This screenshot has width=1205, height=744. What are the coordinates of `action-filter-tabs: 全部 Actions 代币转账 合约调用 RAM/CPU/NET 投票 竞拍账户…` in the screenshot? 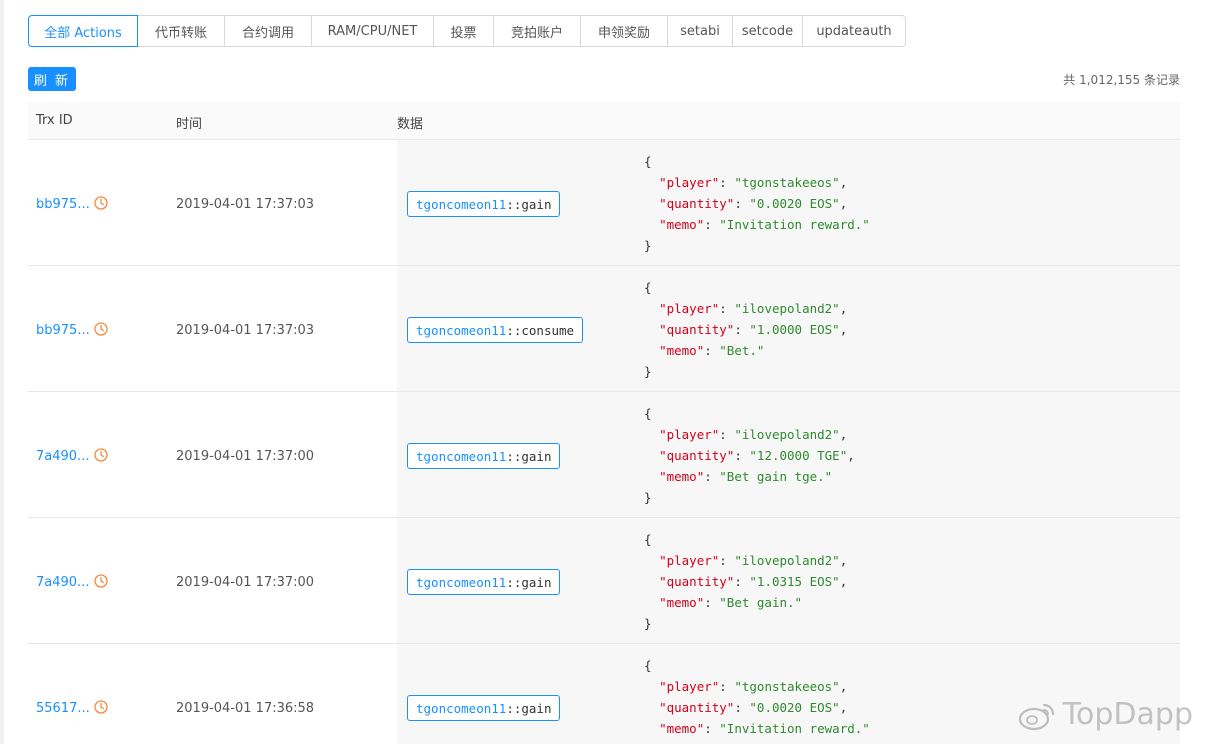 It's located at (467, 31).